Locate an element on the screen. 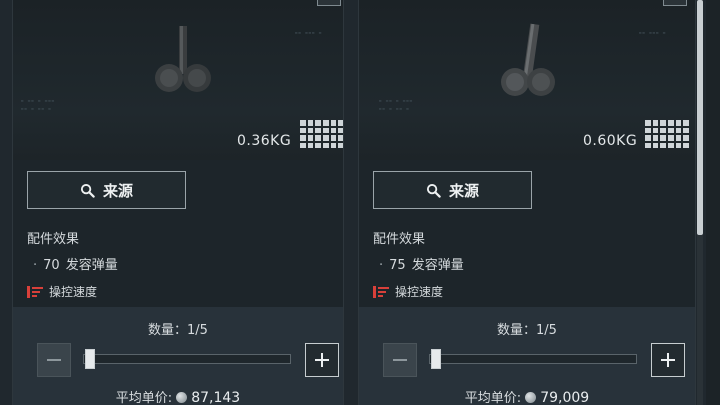  average-price: 平均单价: 79,009 is located at coordinates (527, 396).